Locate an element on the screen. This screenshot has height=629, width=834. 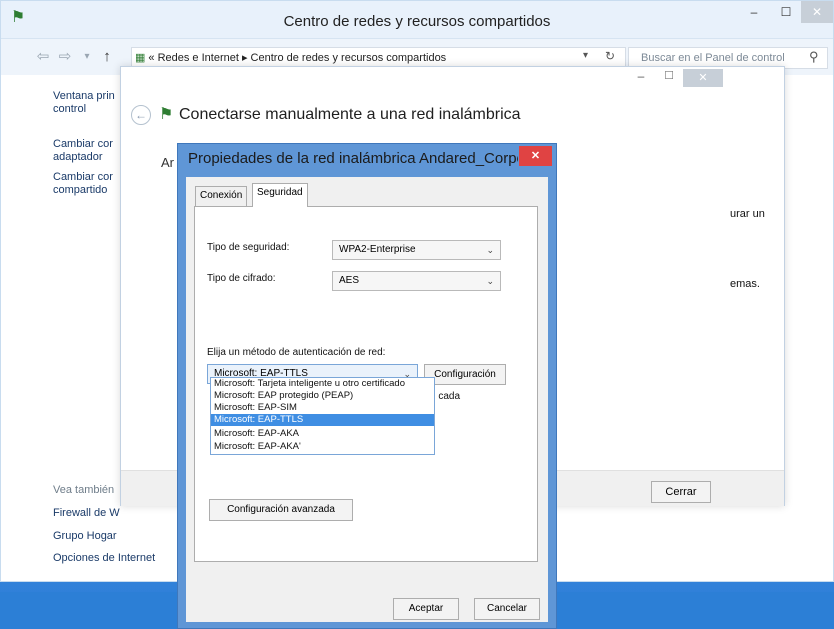
auth-config-button: Configuración is located at coordinates (465, 374).